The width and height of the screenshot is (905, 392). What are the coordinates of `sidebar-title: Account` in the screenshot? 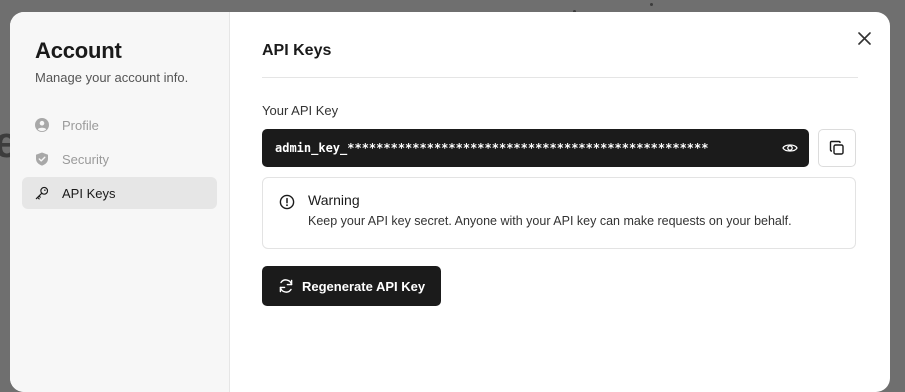 It's located at (78, 50).